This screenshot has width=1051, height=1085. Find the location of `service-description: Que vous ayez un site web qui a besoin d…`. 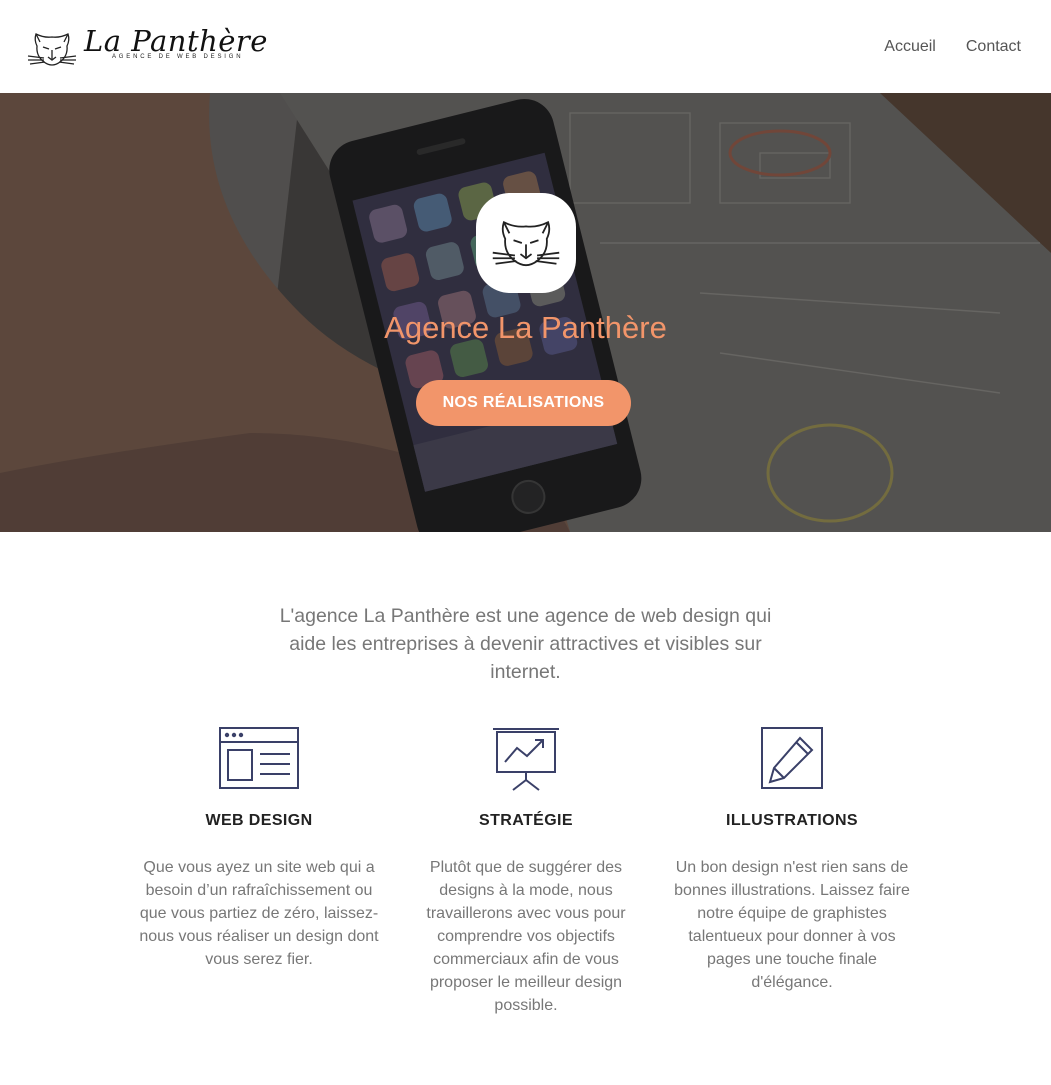

service-description: Que vous ayez un site web qui a besoin d… is located at coordinates (259, 913).